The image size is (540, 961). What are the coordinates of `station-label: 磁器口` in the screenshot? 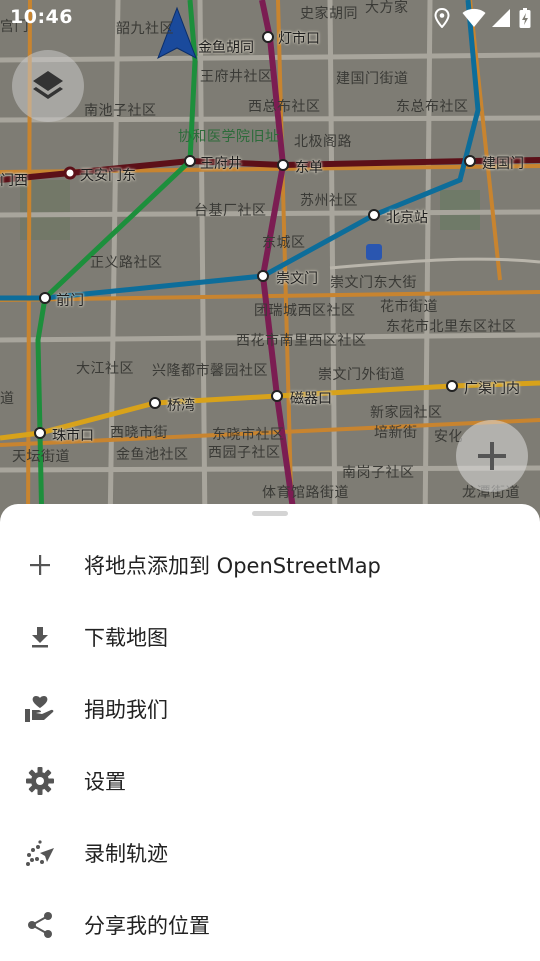 It's located at (311, 399).